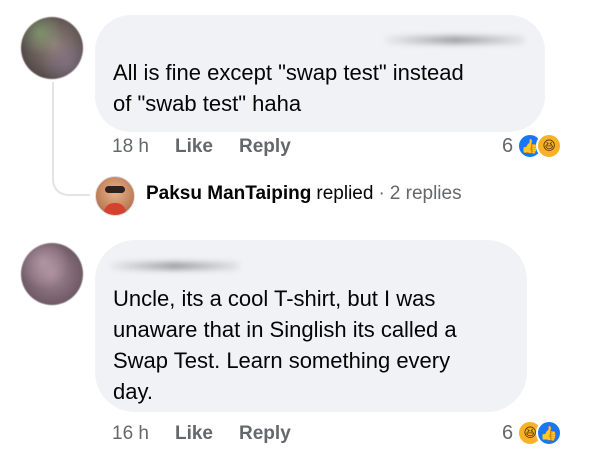 The image size is (591, 452). What do you see at coordinates (532, 433) in the screenshot?
I see `reaction-summary: 6 😆 👍` at bounding box center [532, 433].